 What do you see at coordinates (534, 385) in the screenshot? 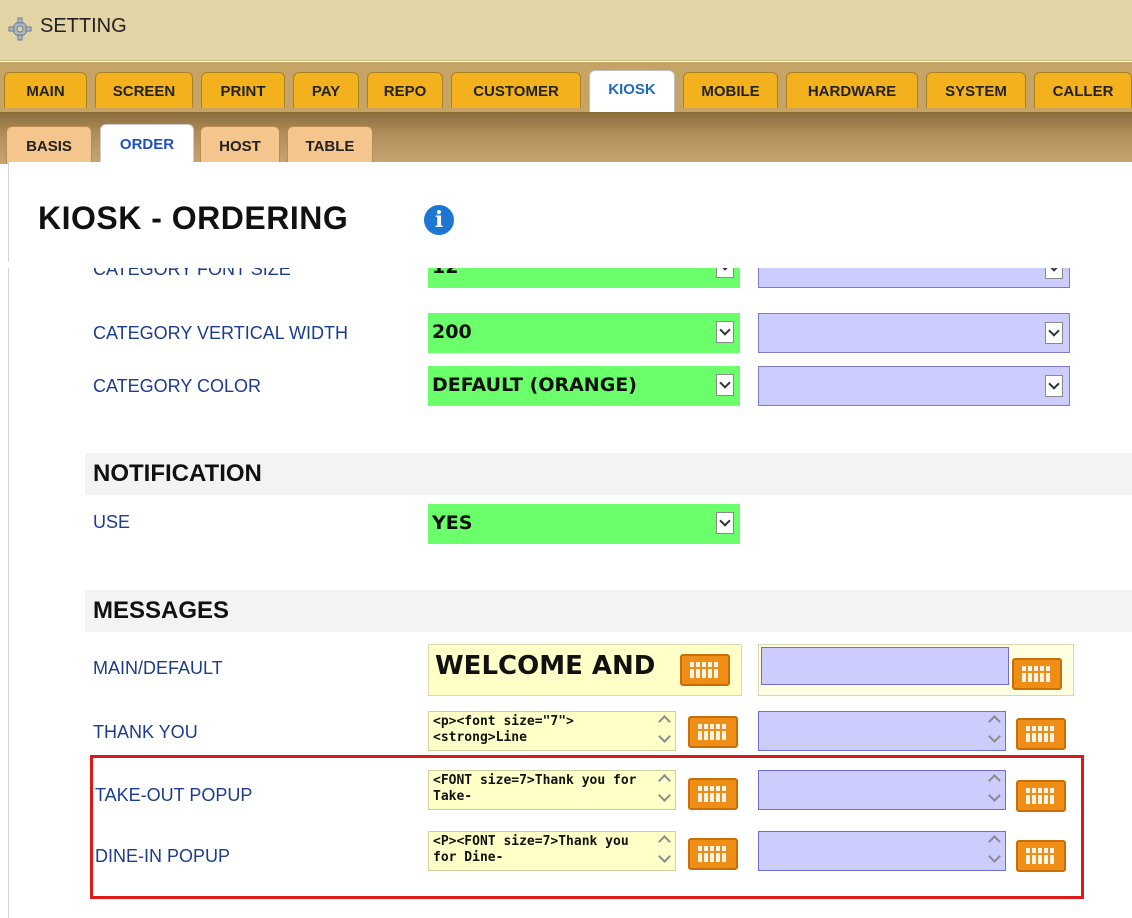
I see `category-color-value: DEFAULT (ORANGE)` at bounding box center [534, 385].